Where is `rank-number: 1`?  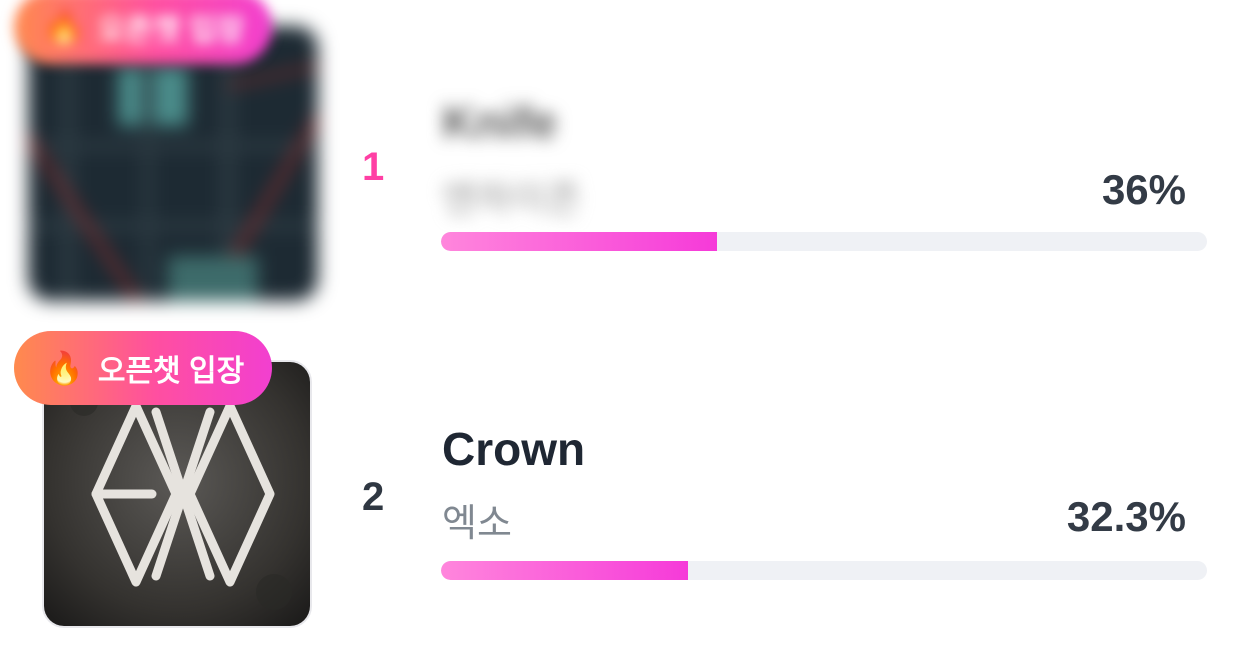
rank-number: 1 is located at coordinates (373, 167).